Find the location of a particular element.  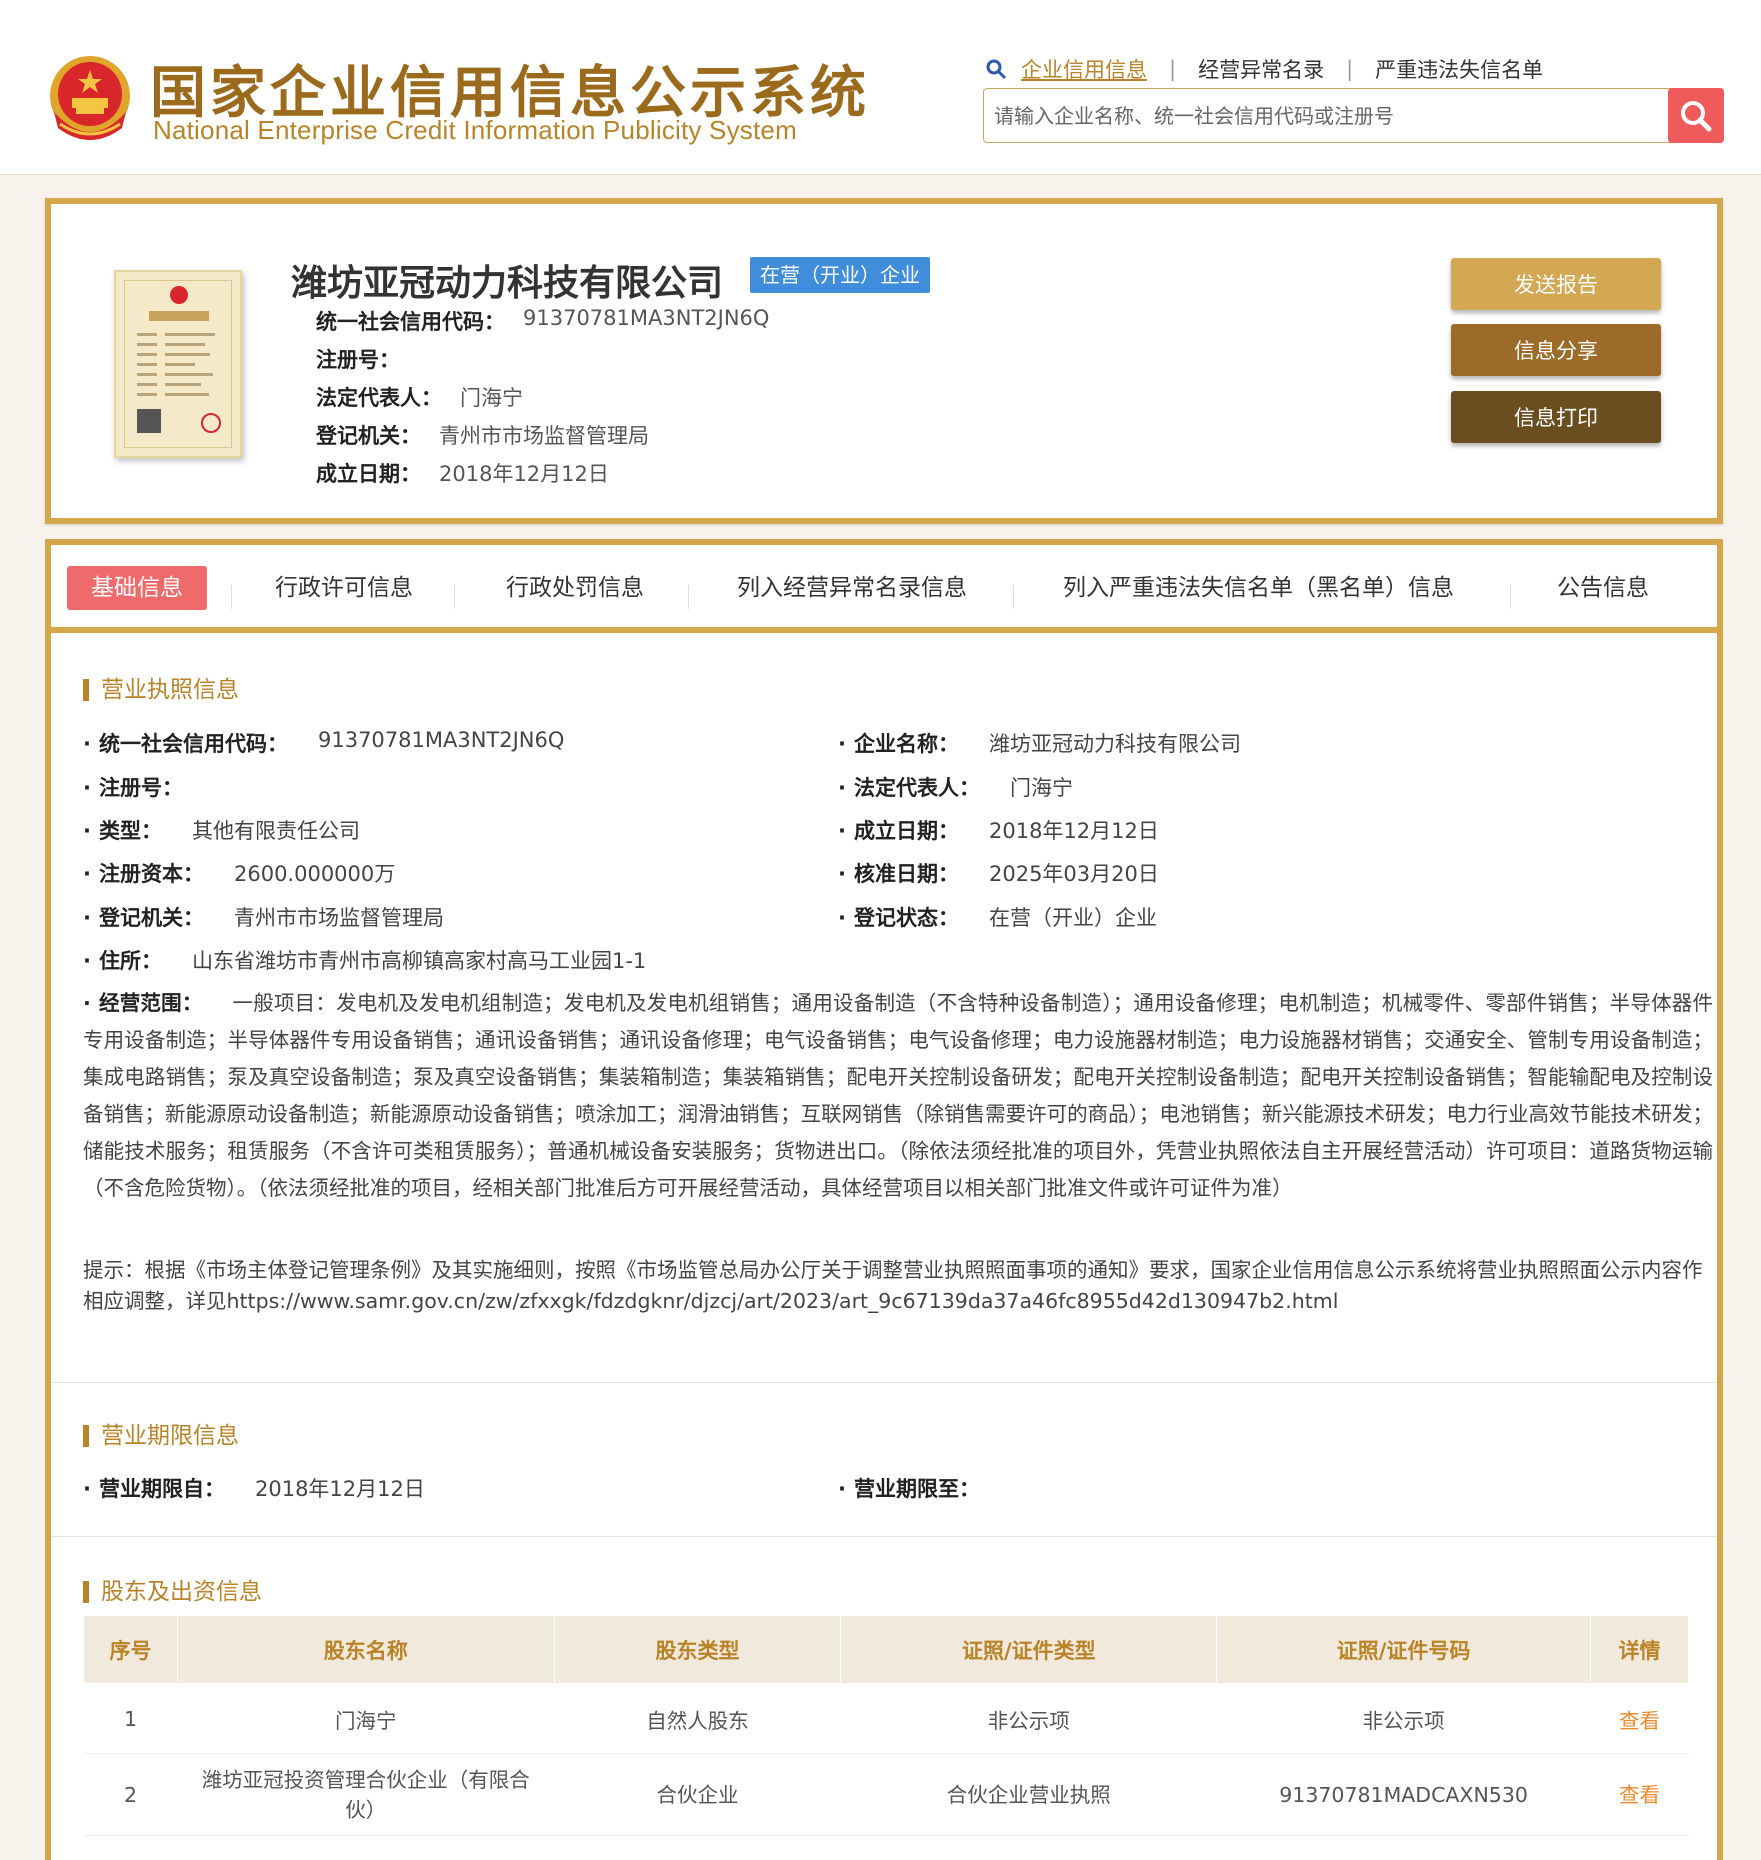

tab-basic-info: 基础信息 is located at coordinates (137, 588).